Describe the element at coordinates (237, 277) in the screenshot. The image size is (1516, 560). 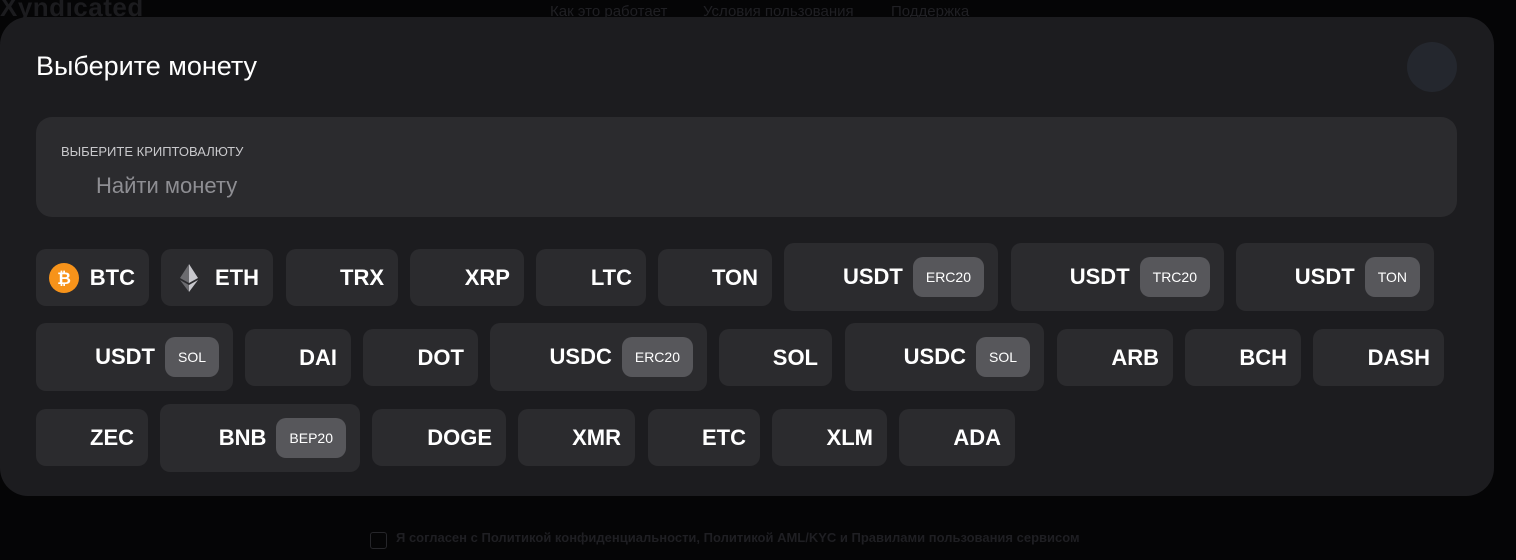
I see `coin-symbol: ETH` at that location.